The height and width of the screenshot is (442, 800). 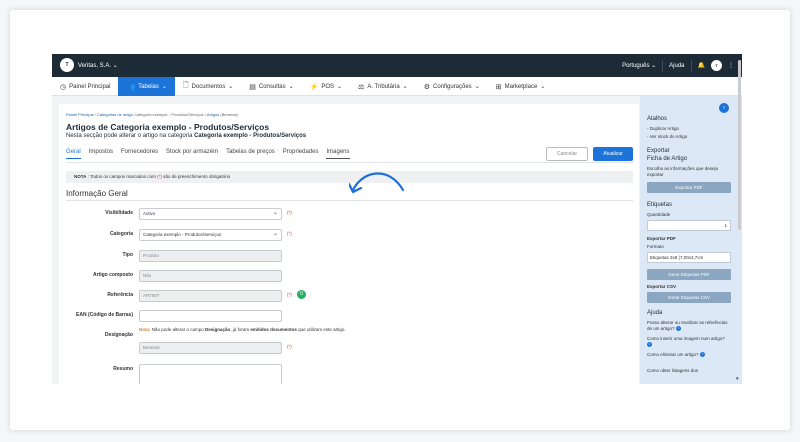 I want to click on visibilidade-select: Activo, so click(x=210, y=214).